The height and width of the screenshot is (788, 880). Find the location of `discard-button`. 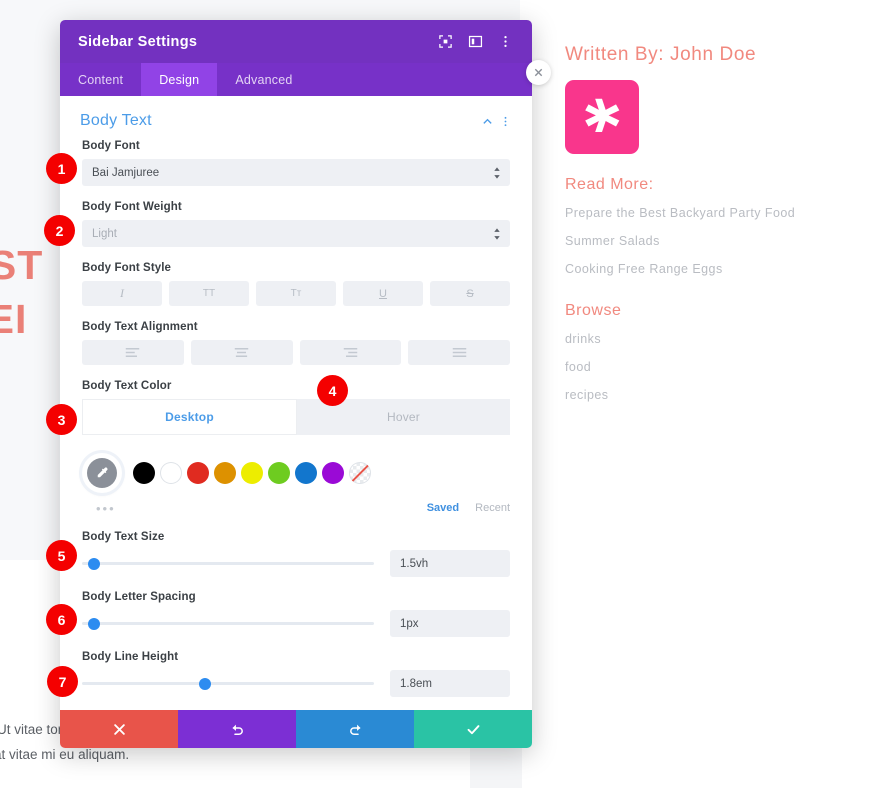

discard-button is located at coordinates (119, 729).